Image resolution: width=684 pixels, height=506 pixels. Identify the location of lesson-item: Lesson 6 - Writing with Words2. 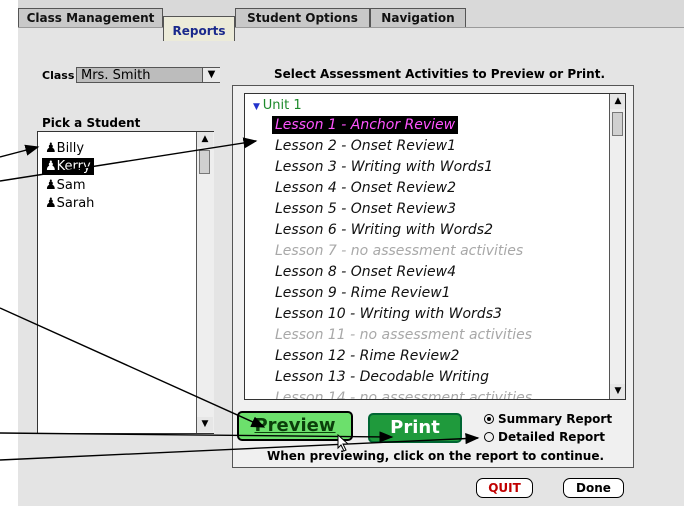
(384, 230).